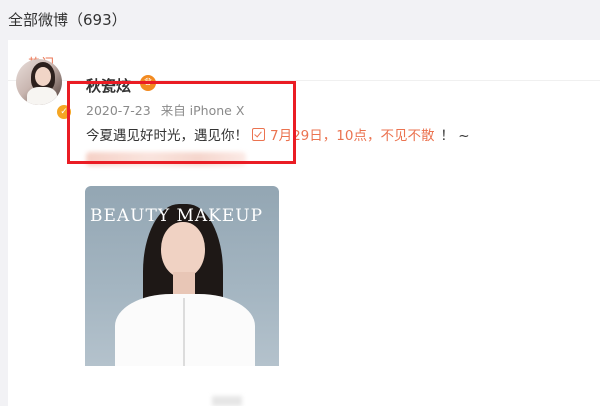  I want to click on avatar-face, so click(43, 76).